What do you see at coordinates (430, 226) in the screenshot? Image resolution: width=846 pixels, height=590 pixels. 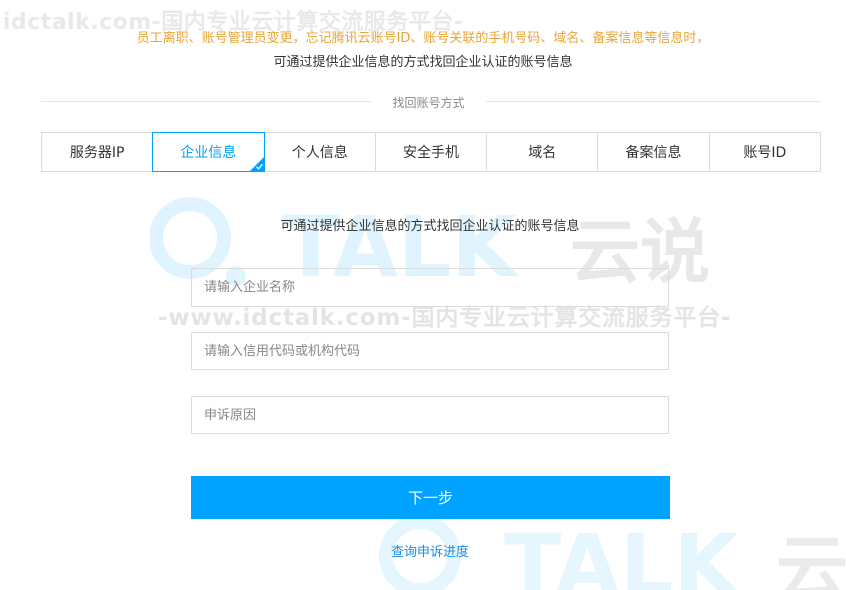 I see `form-title: 可通过提供企业信息的方式找回企业认证的账号信息` at bounding box center [430, 226].